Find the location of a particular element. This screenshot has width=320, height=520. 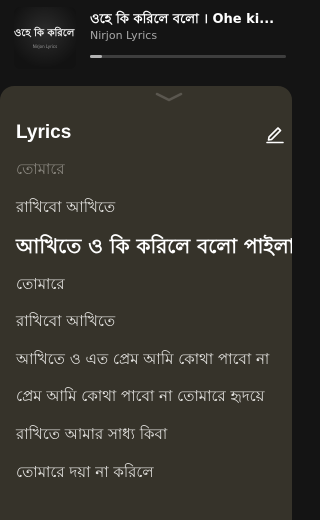

lyrics-heading: Lyrics is located at coordinates (44, 132).